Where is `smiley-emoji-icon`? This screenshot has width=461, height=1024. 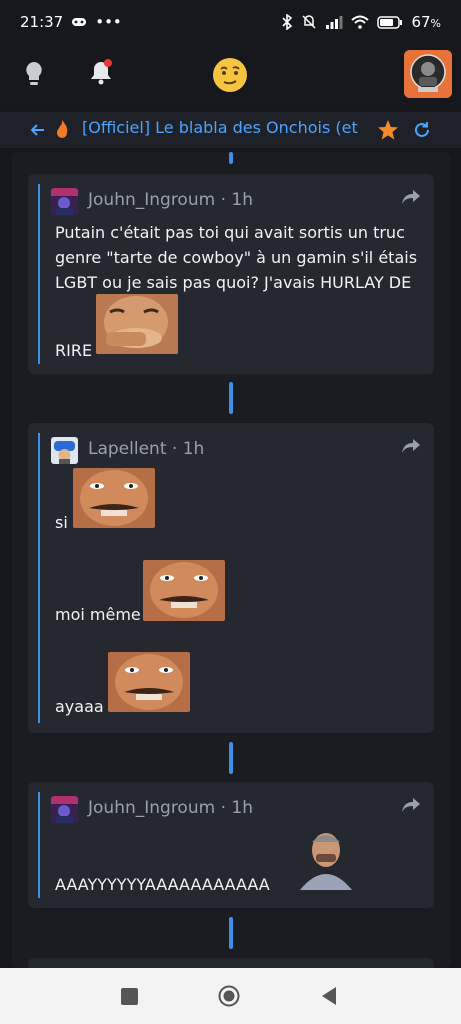
smiley-emoji-icon is located at coordinates (230, 75).